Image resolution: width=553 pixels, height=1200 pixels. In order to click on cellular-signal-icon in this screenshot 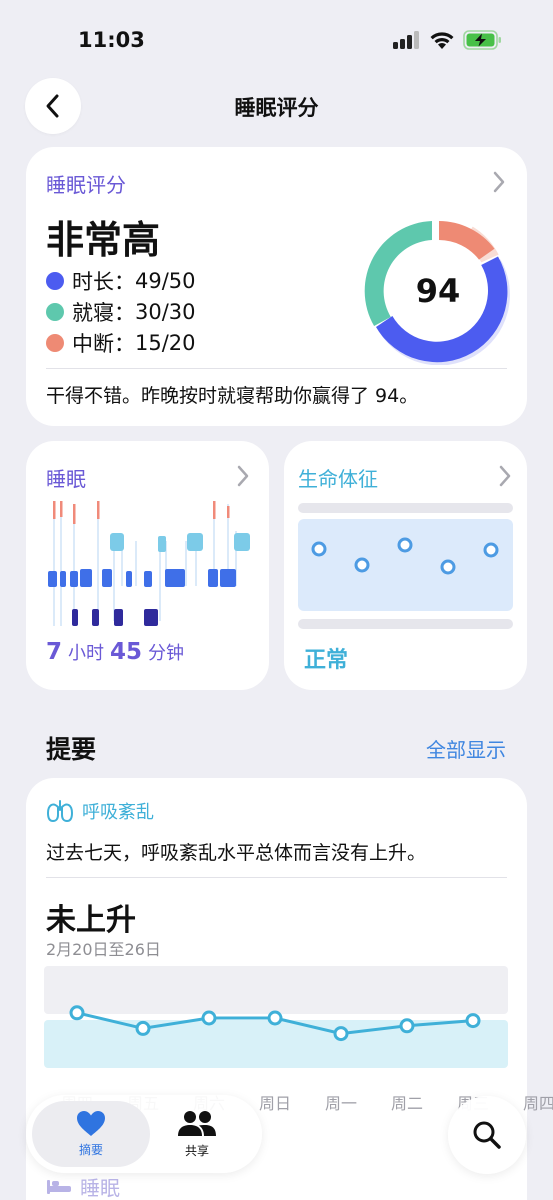, I will do `click(406, 40)`.